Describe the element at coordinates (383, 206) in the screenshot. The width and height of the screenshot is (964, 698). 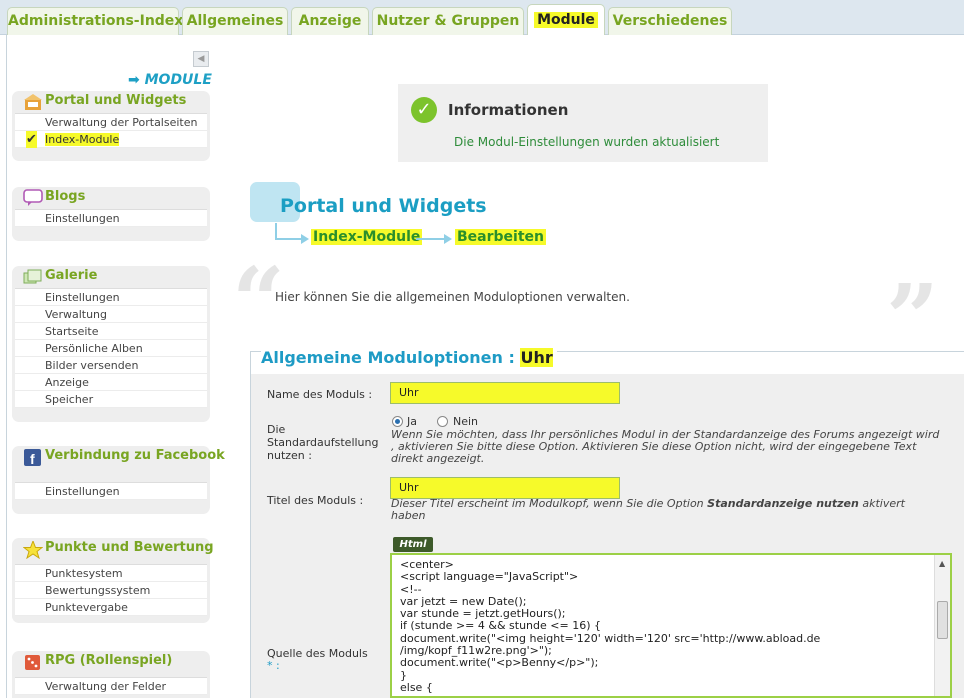
I see `page-title: Portal und Widgets` at that location.